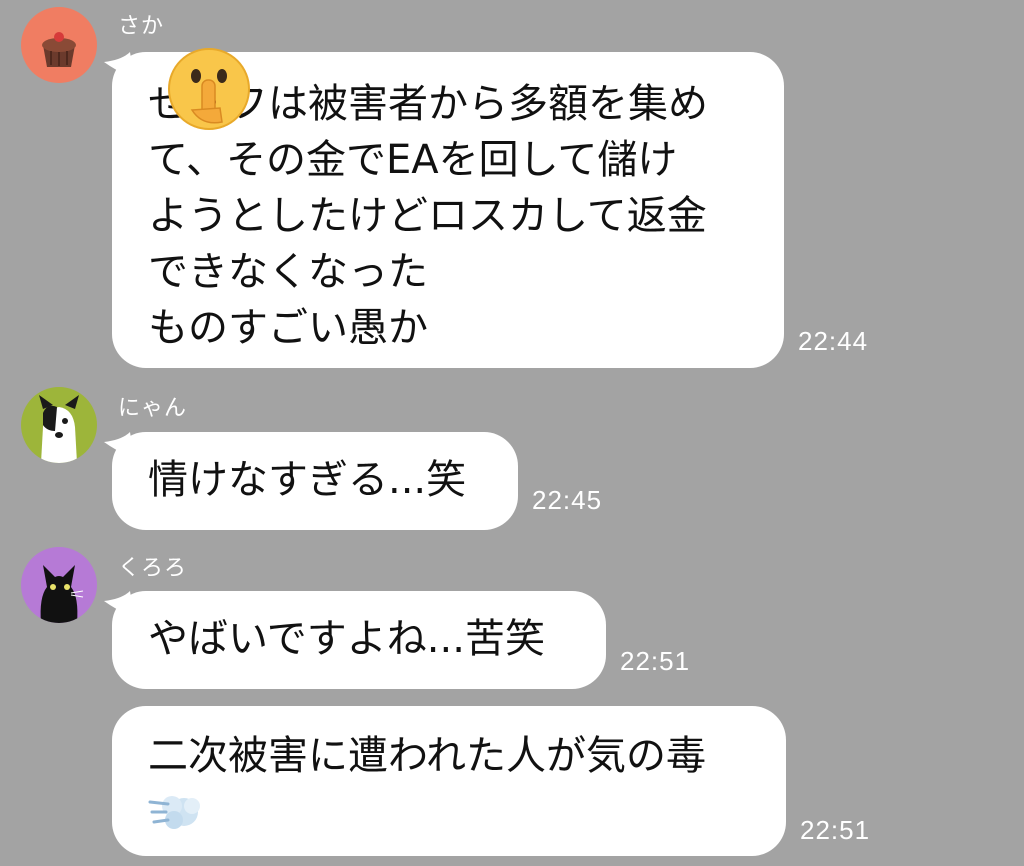  Describe the element at coordinates (427, 216) in the screenshot. I see `message-text-line: ようとしたけどロスカして返金` at that location.